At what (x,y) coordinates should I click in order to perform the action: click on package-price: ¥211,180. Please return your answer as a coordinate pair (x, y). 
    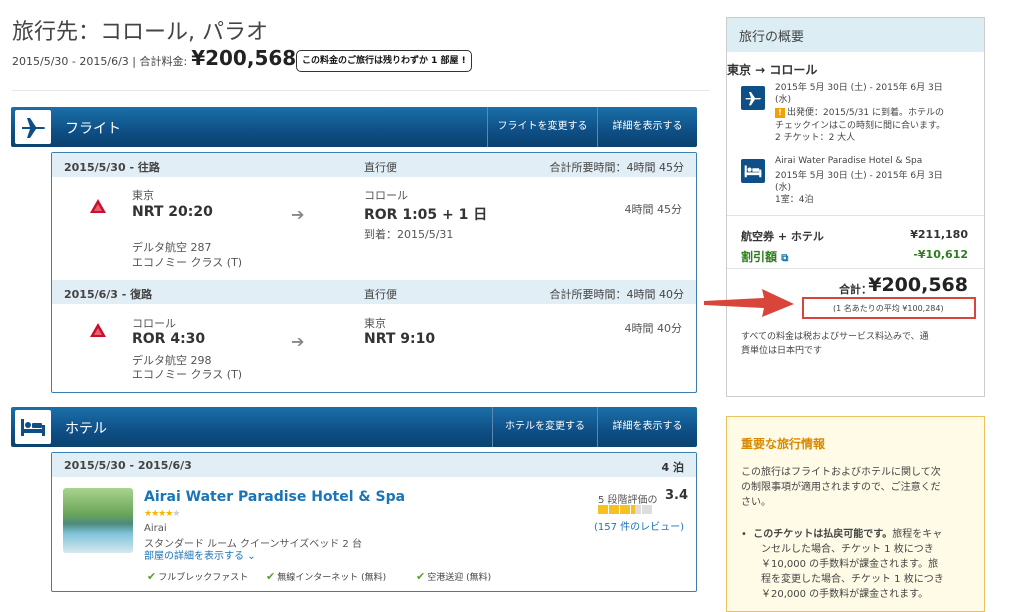
    Looking at the image, I should click on (939, 234).